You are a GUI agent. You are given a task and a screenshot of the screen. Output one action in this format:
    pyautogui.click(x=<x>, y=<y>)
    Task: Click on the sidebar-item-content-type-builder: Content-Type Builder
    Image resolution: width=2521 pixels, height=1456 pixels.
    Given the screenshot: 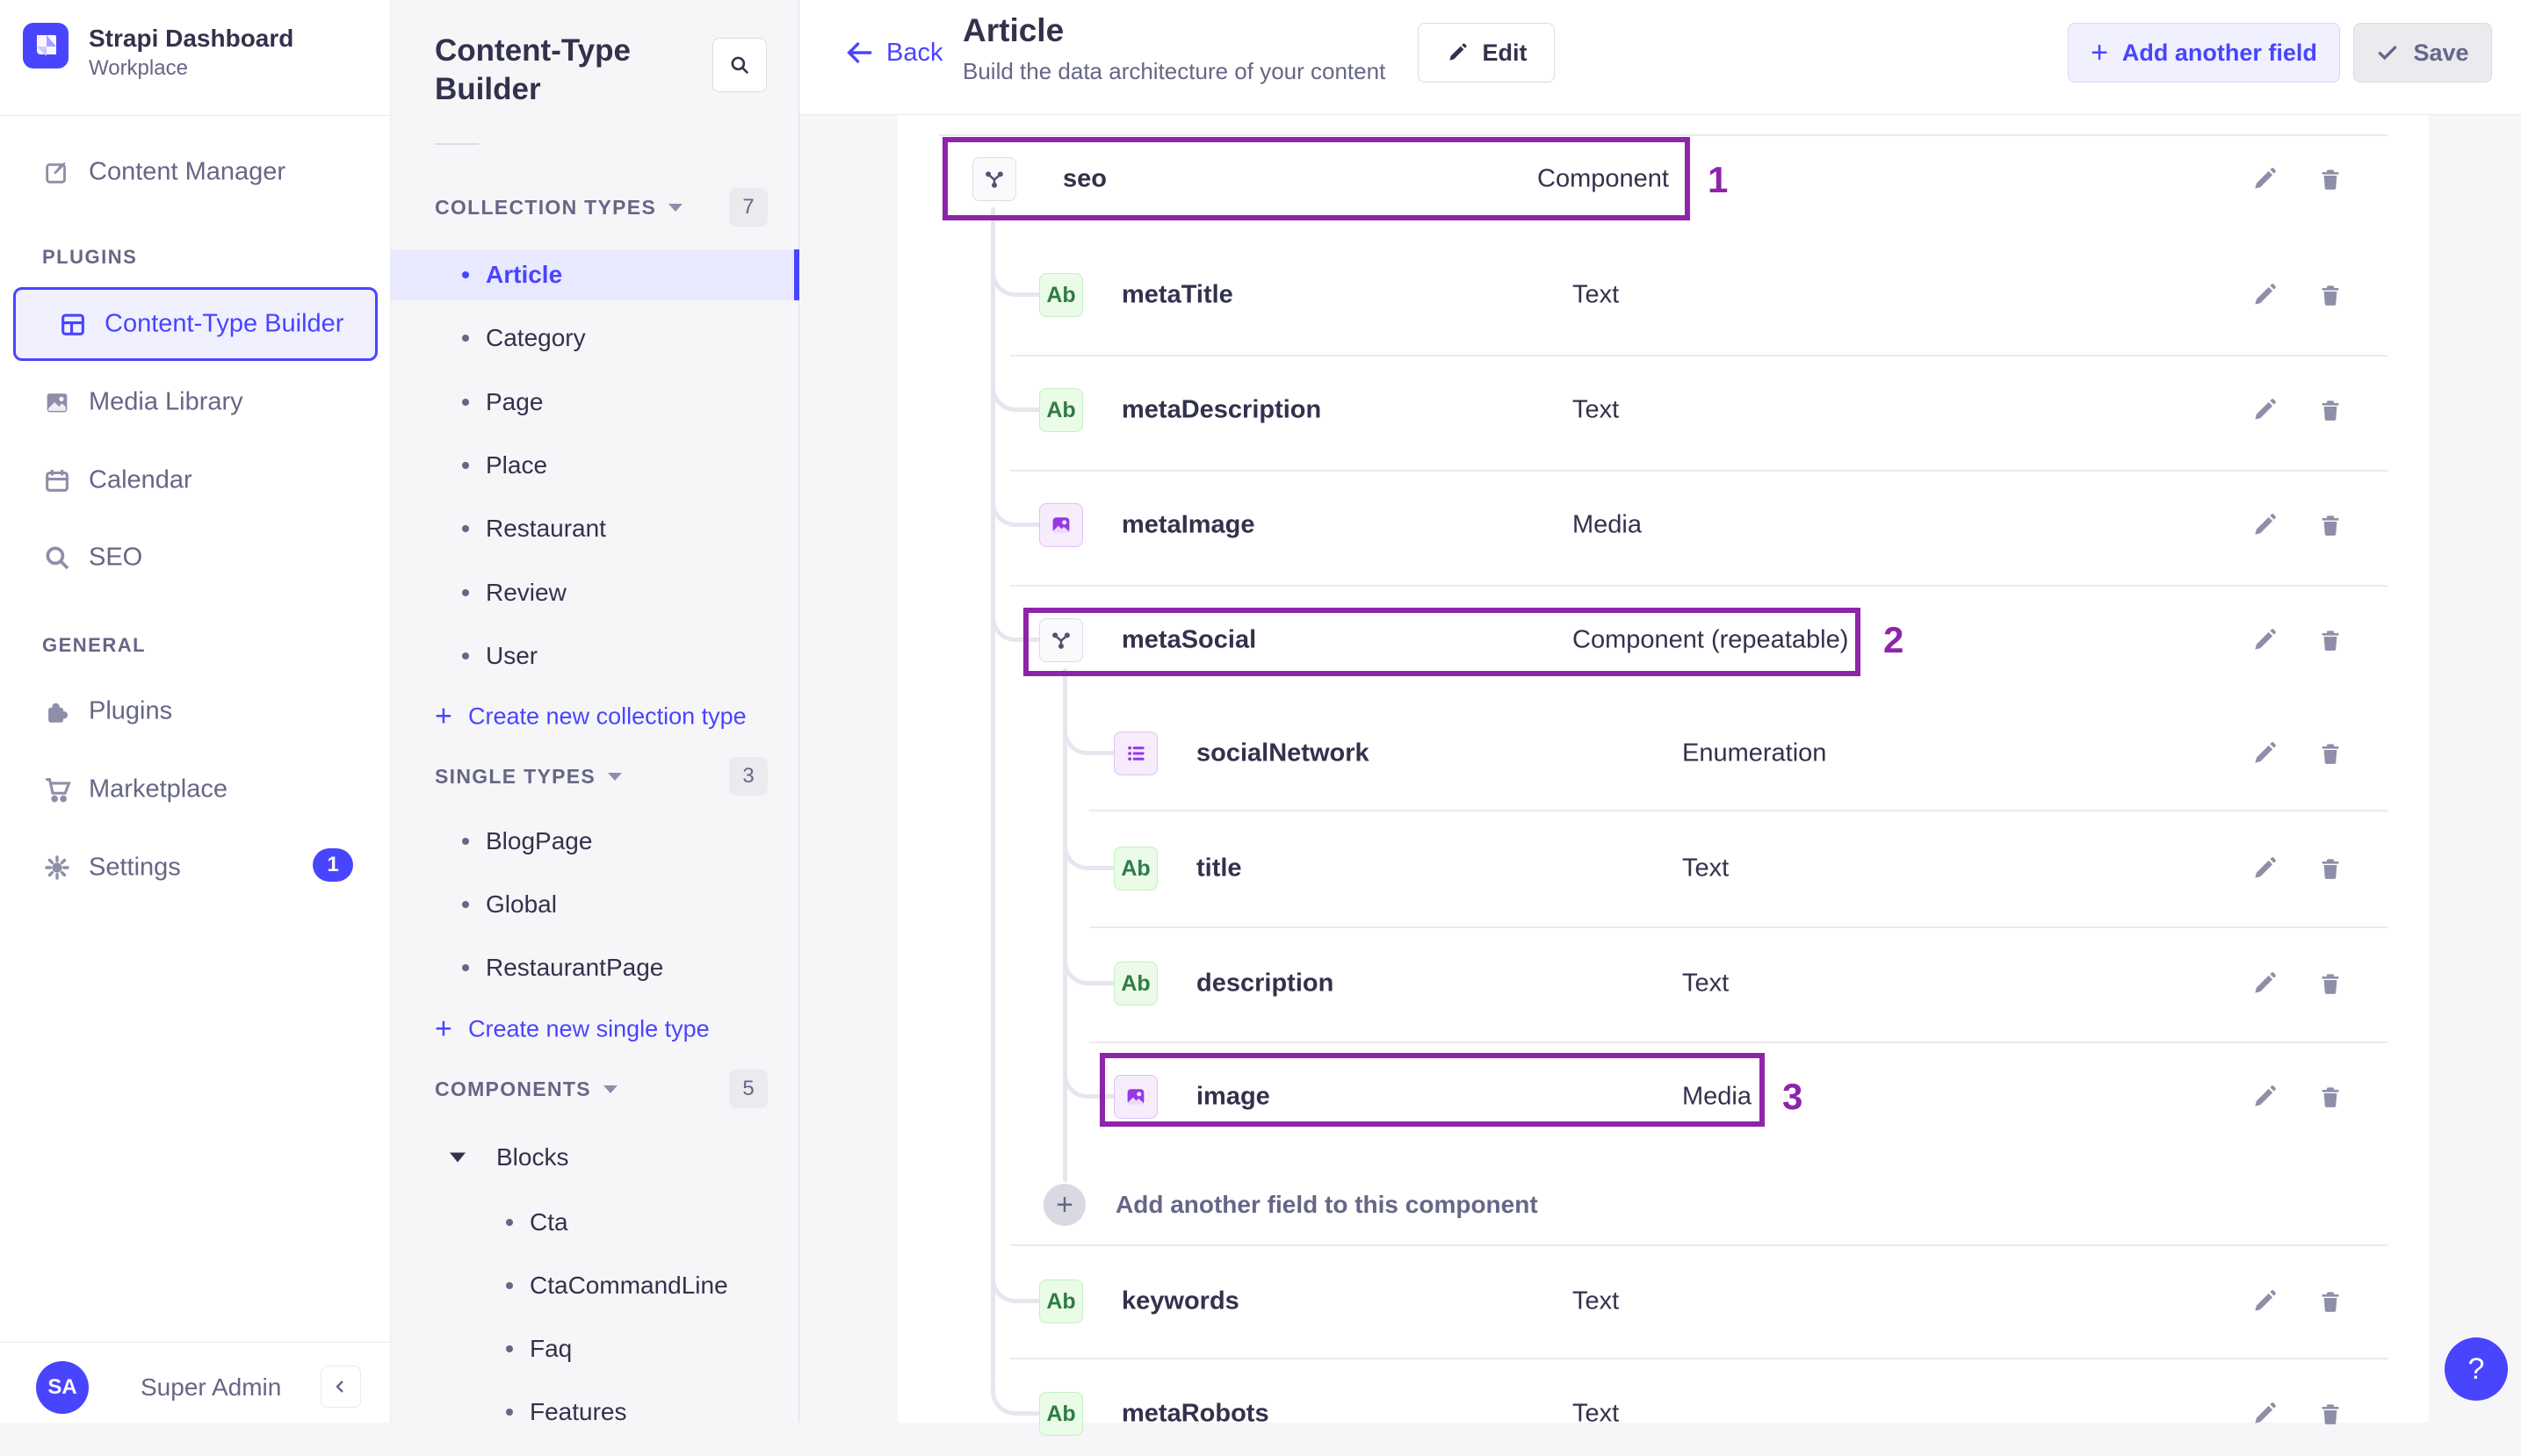 What is the action you would take?
    pyautogui.click(x=195, y=324)
    